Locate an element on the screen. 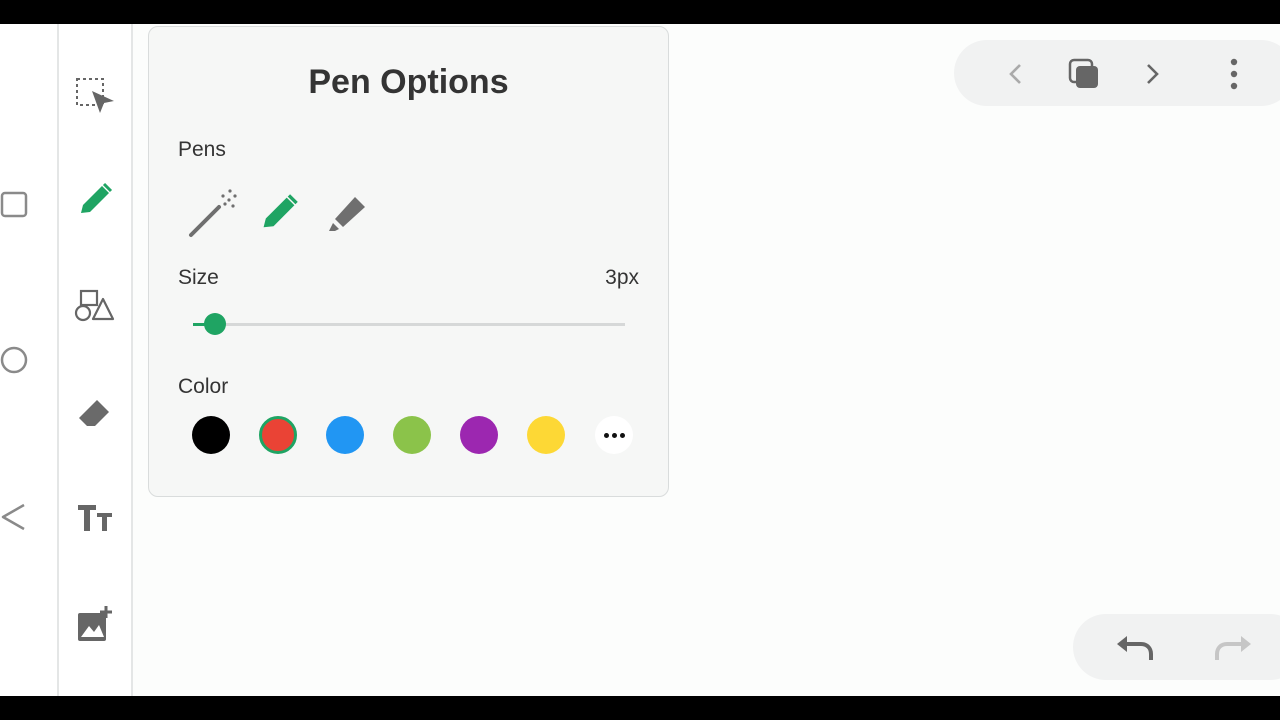  text-icon is located at coordinates (95, 518).